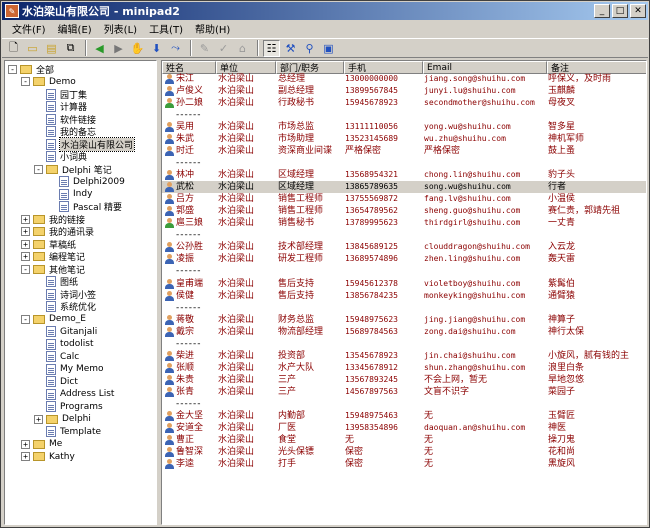 This screenshot has height=528, width=650. What do you see at coordinates (57, 232) in the screenshot?
I see `tree-node: + 我的通讯录` at bounding box center [57, 232].